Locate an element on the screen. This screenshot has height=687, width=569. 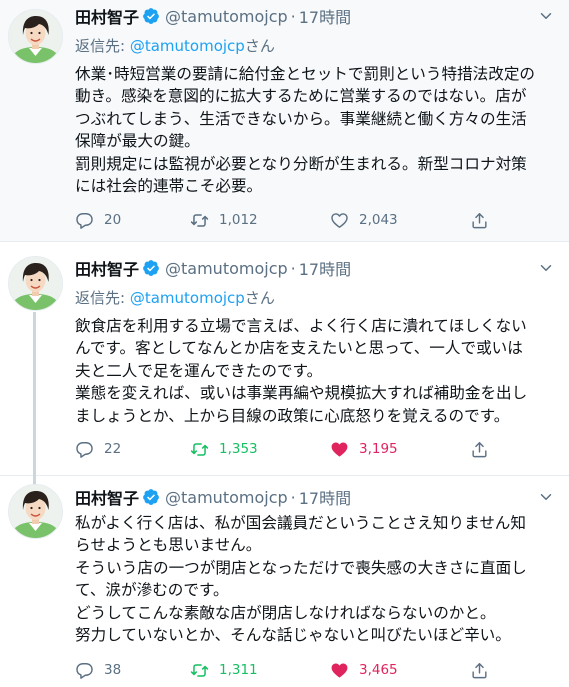
retweet-button: 1,353 is located at coordinates (224, 449).